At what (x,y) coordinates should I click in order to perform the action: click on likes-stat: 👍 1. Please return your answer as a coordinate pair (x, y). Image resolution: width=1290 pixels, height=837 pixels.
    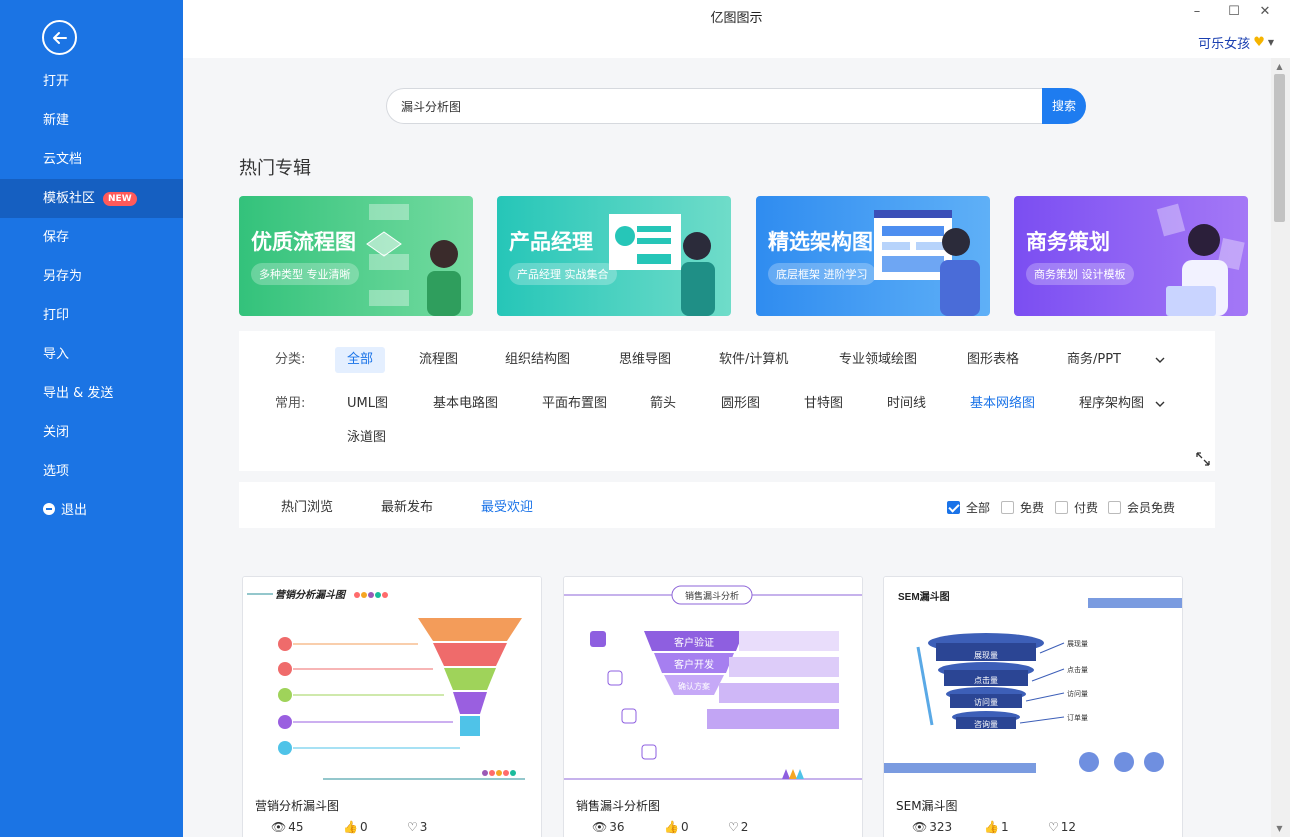
    Looking at the image, I should click on (996, 827).